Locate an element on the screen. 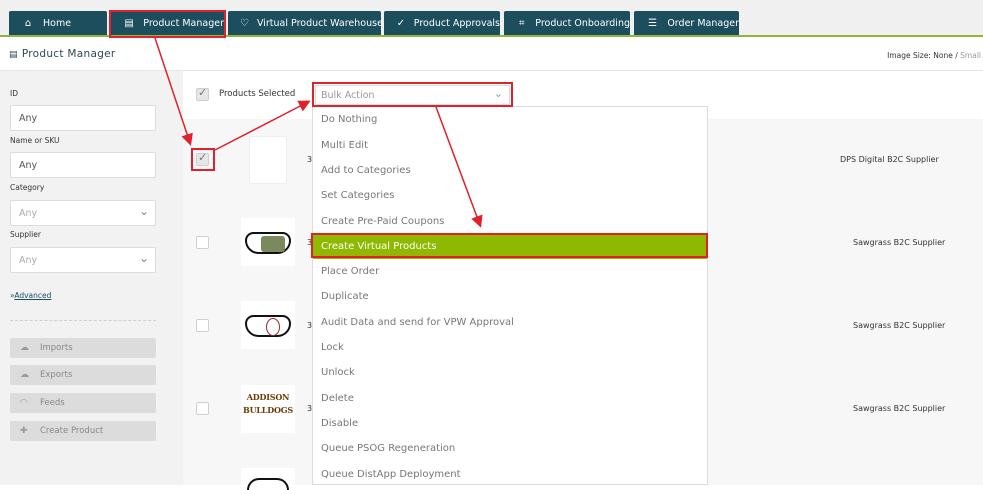 The height and width of the screenshot is (490, 983). annotation-arrows is located at coordinates (318, 132).